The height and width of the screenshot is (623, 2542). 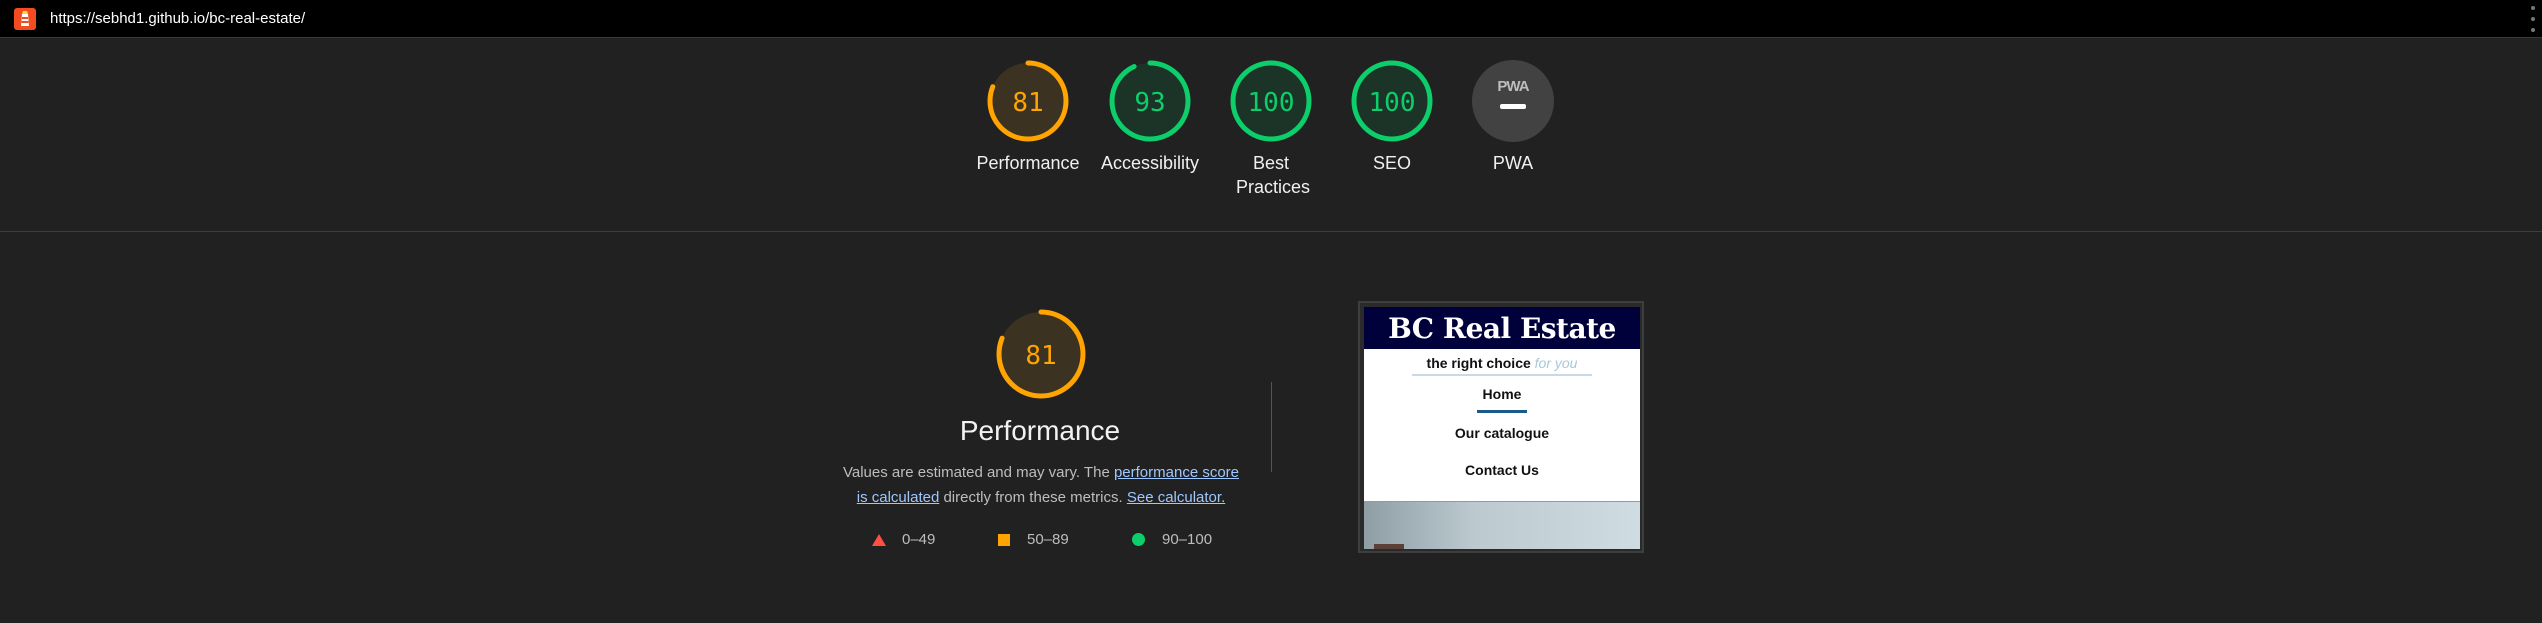 I want to click on gauge-seo-score: 100, so click(x=1392, y=103).